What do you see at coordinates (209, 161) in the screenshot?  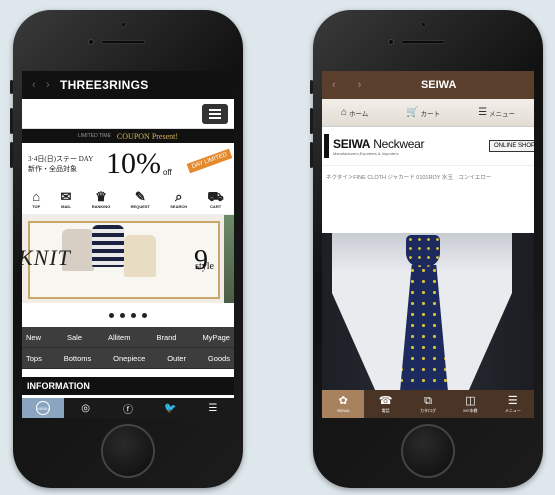 I see `coupon-tag: DAY LIMITED` at bounding box center [209, 161].